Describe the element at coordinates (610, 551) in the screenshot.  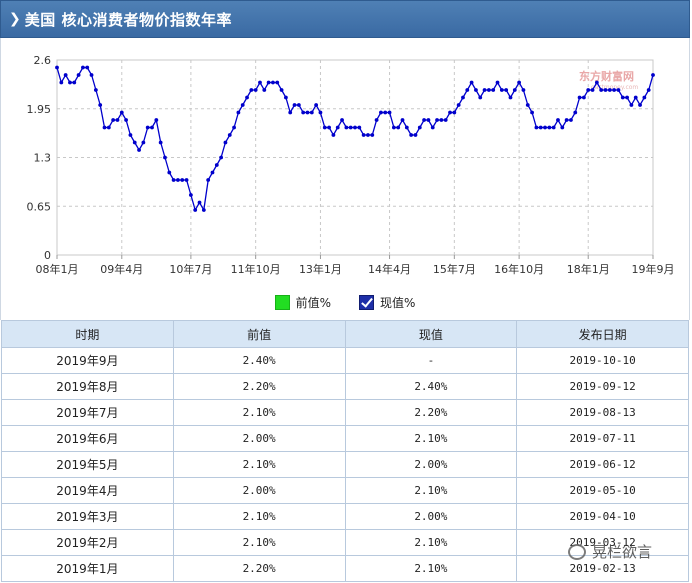
I see `wechat-watermark: 晃栏欲言` at that location.